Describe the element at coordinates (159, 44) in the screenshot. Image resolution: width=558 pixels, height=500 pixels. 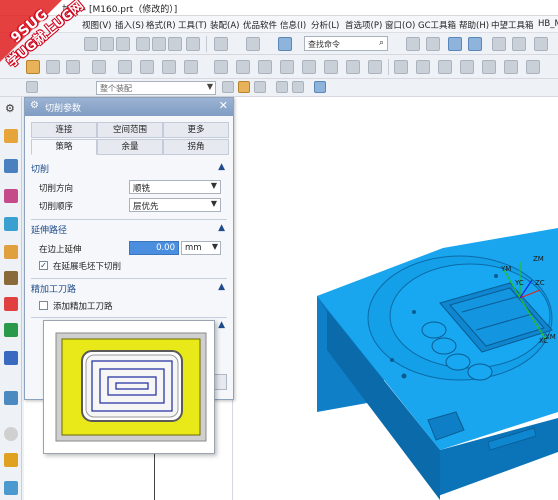
I see `copy-icon` at that location.